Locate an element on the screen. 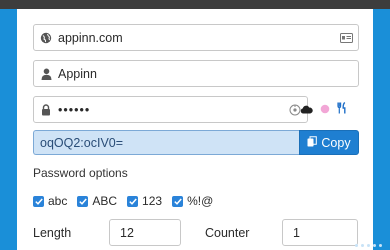 The height and width of the screenshot is (250, 390). option-label: abc is located at coordinates (58, 201).